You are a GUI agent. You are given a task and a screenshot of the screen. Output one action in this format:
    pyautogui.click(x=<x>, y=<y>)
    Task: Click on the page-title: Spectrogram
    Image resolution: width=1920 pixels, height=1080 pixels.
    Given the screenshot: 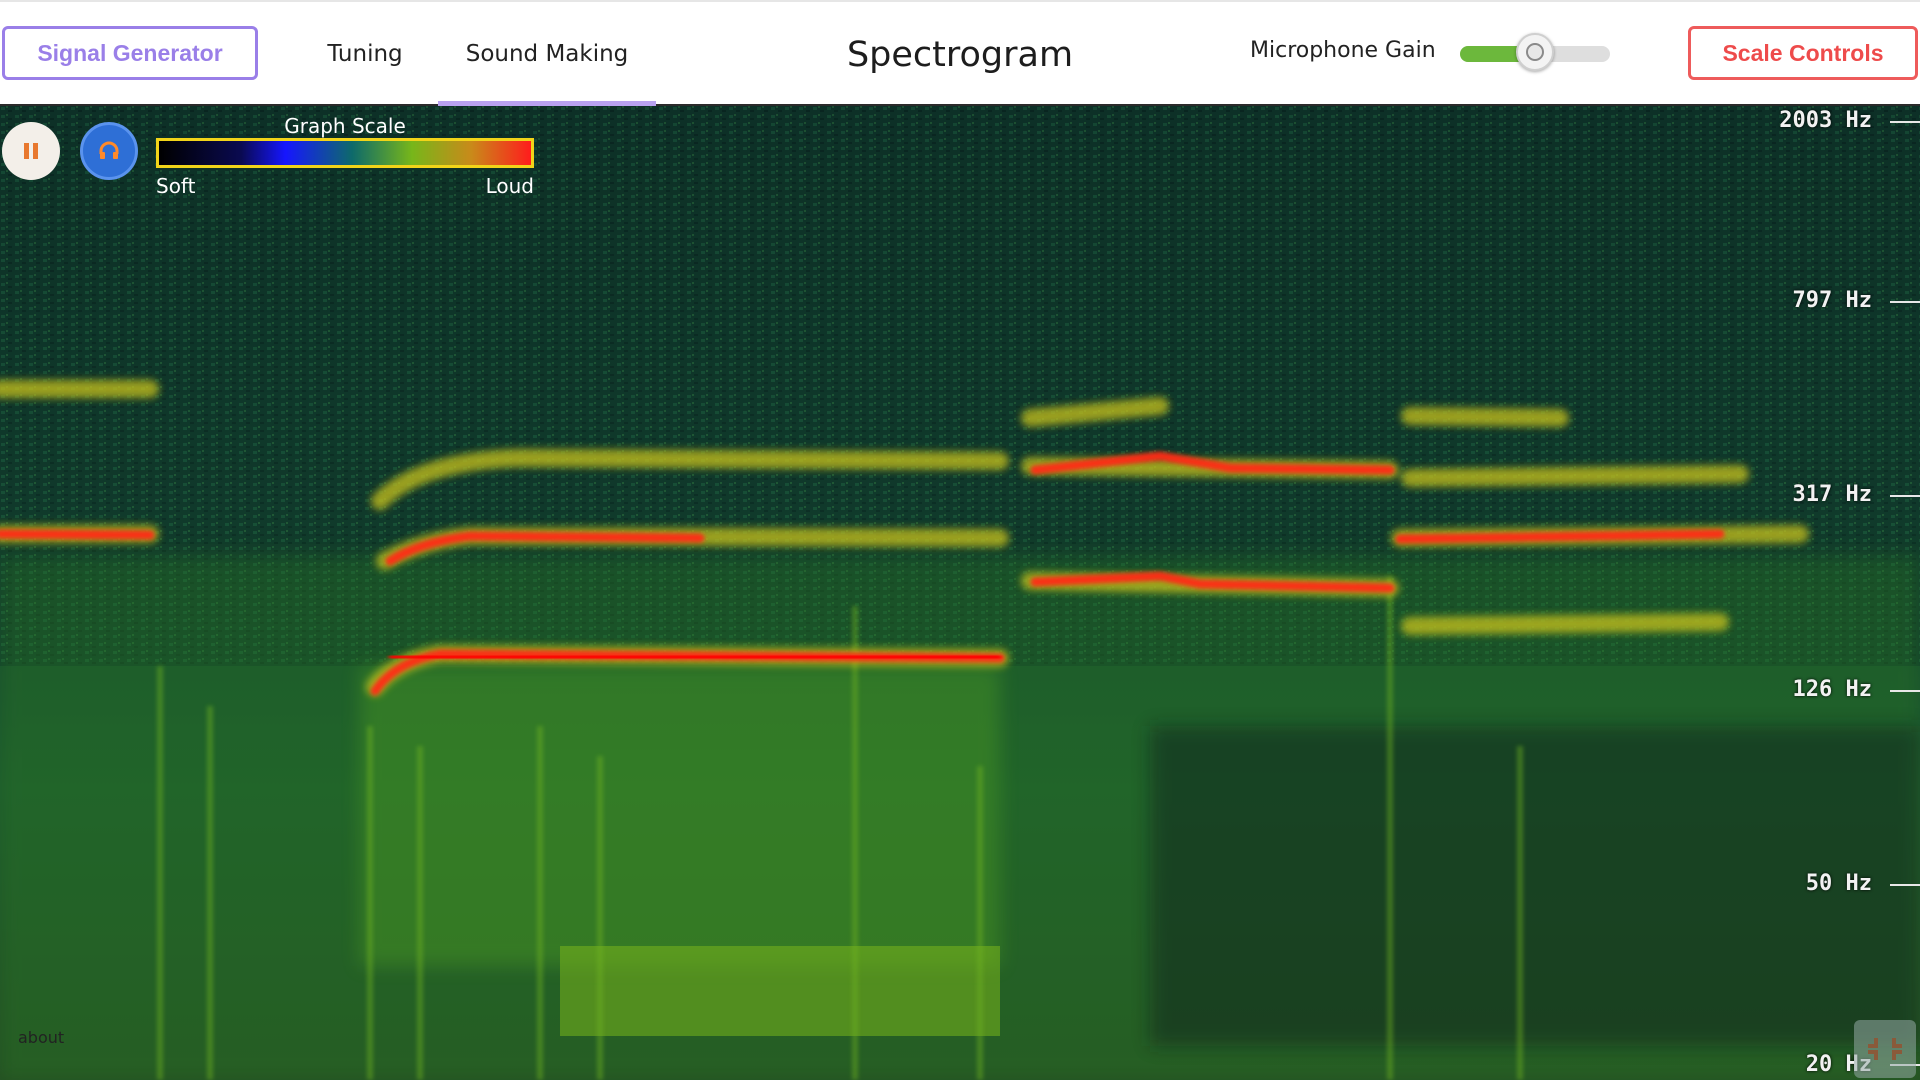 What is the action you would take?
    pyautogui.click(x=960, y=55)
    